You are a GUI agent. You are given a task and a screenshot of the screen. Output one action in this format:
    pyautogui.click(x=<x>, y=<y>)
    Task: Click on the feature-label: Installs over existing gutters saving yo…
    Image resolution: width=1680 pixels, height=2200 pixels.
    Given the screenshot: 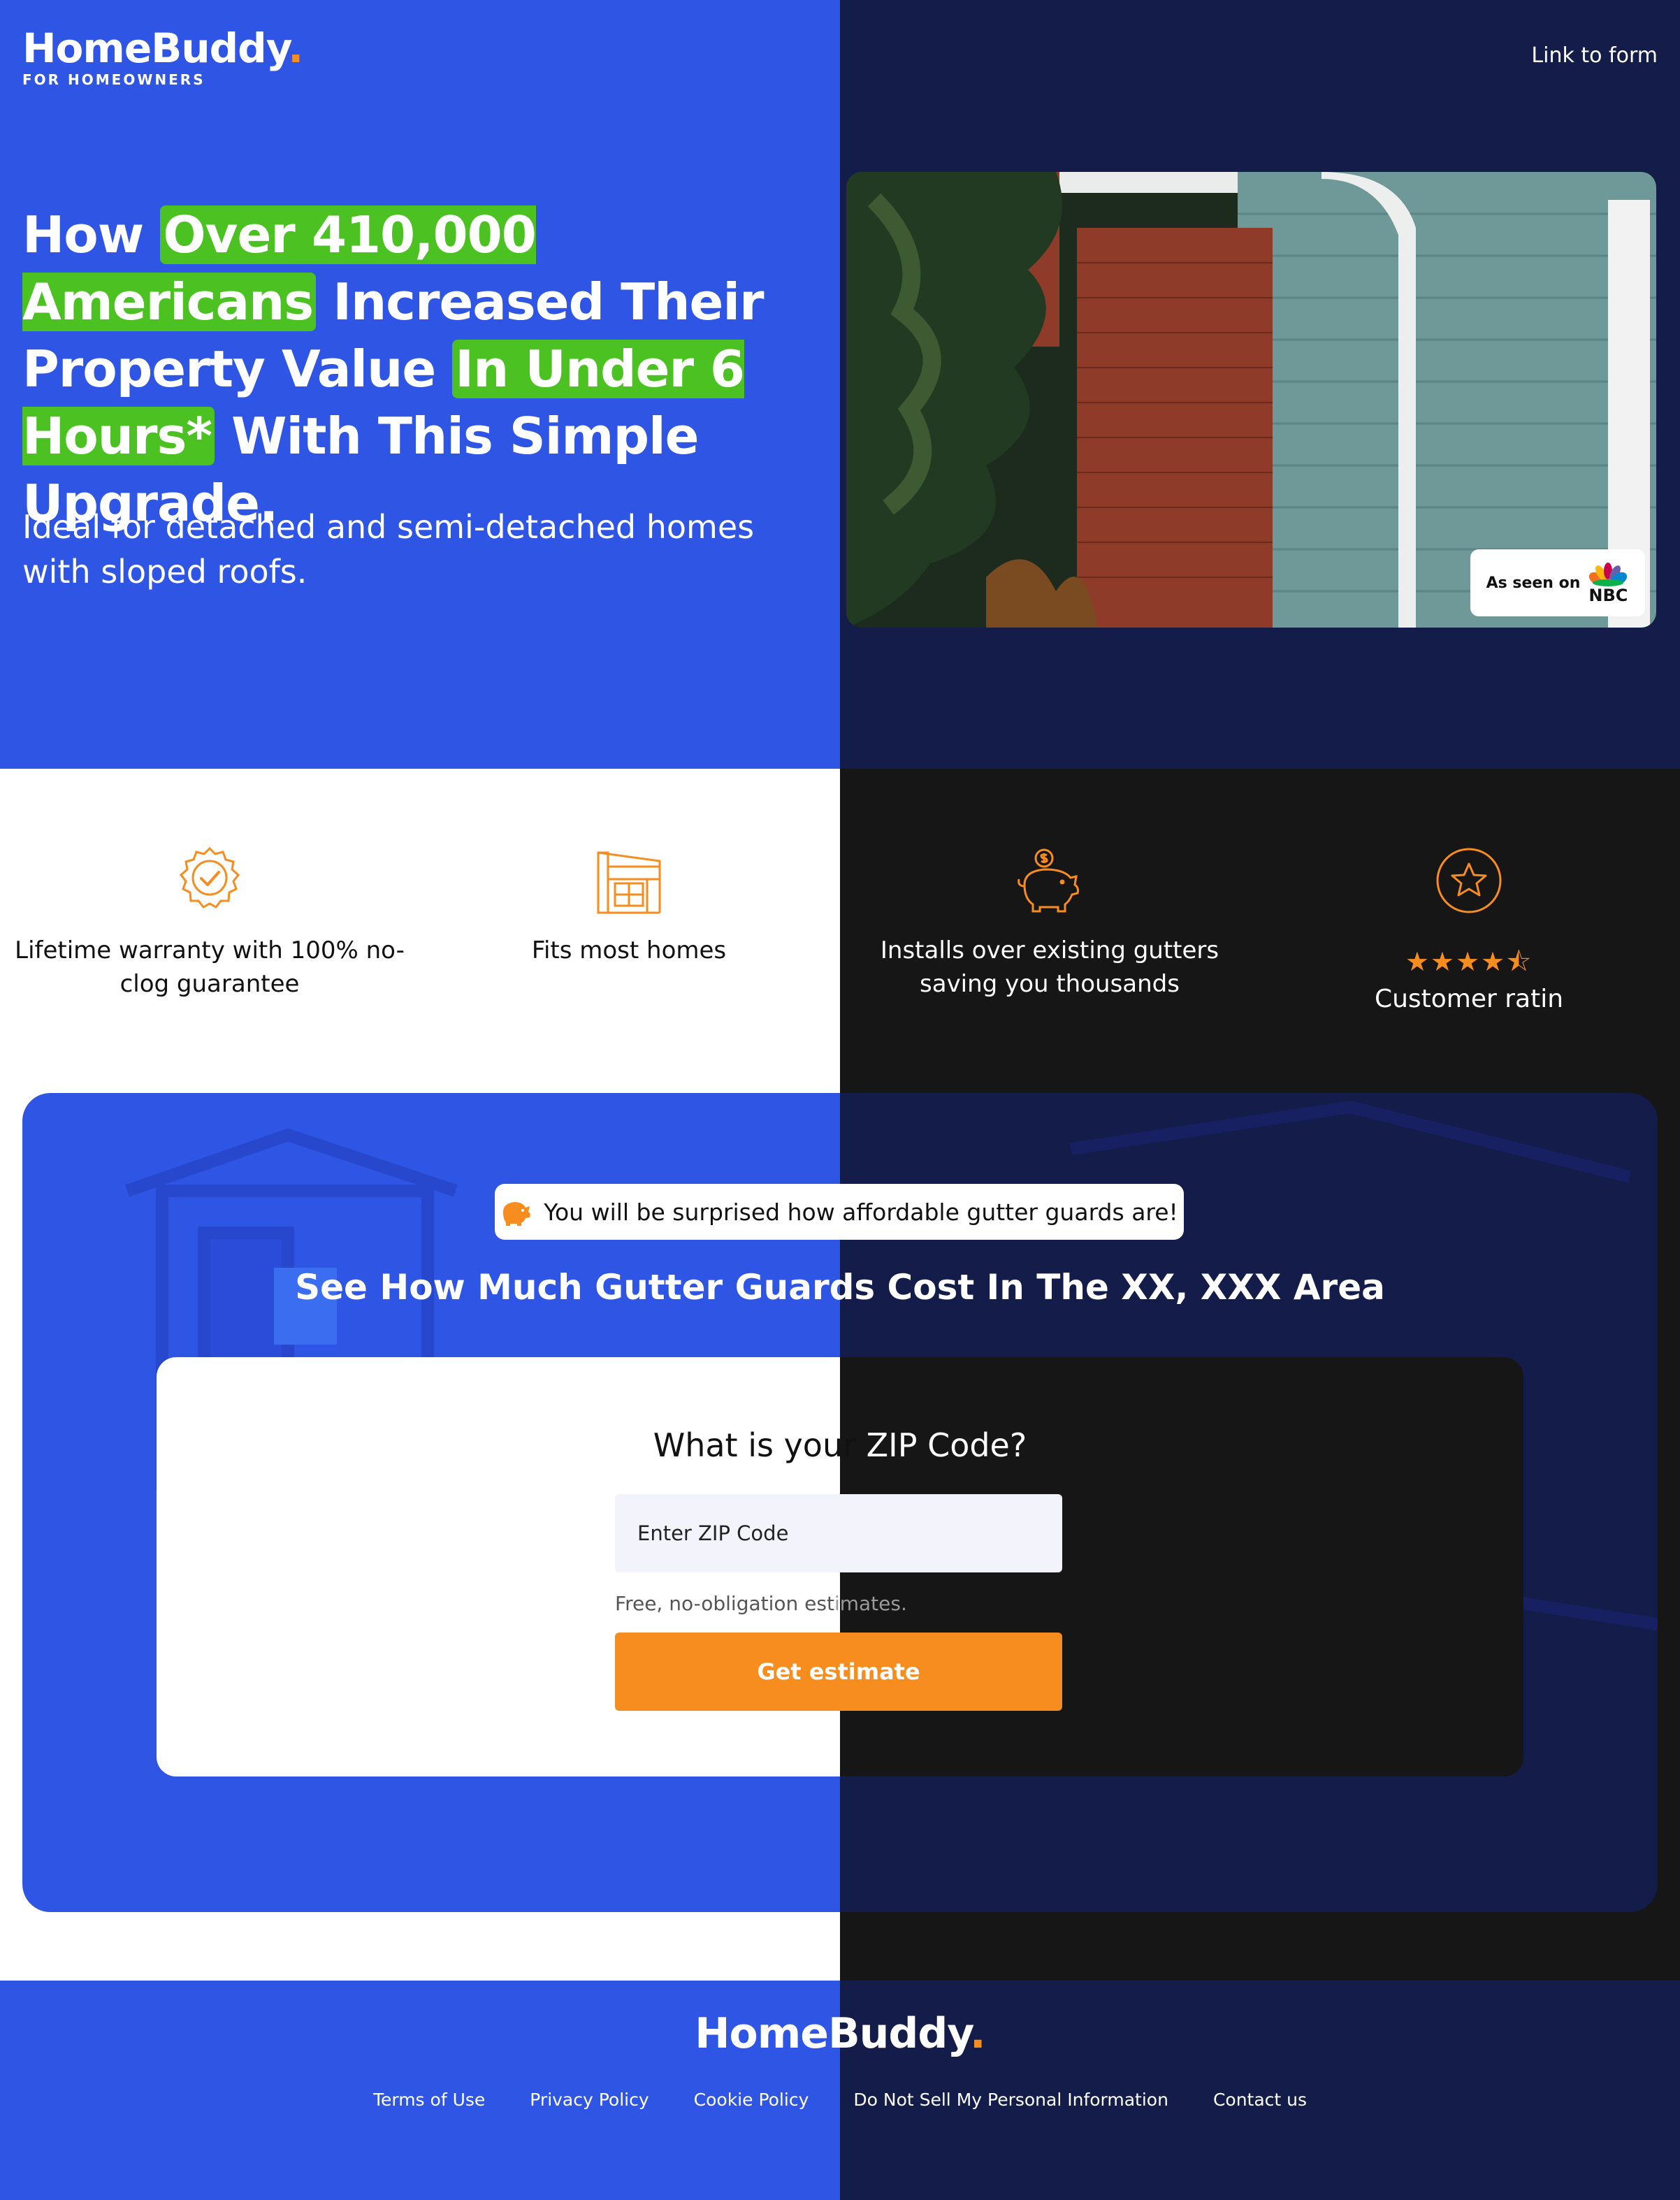 What is the action you would take?
    pyautogui.click(x=1049, y=967)
    